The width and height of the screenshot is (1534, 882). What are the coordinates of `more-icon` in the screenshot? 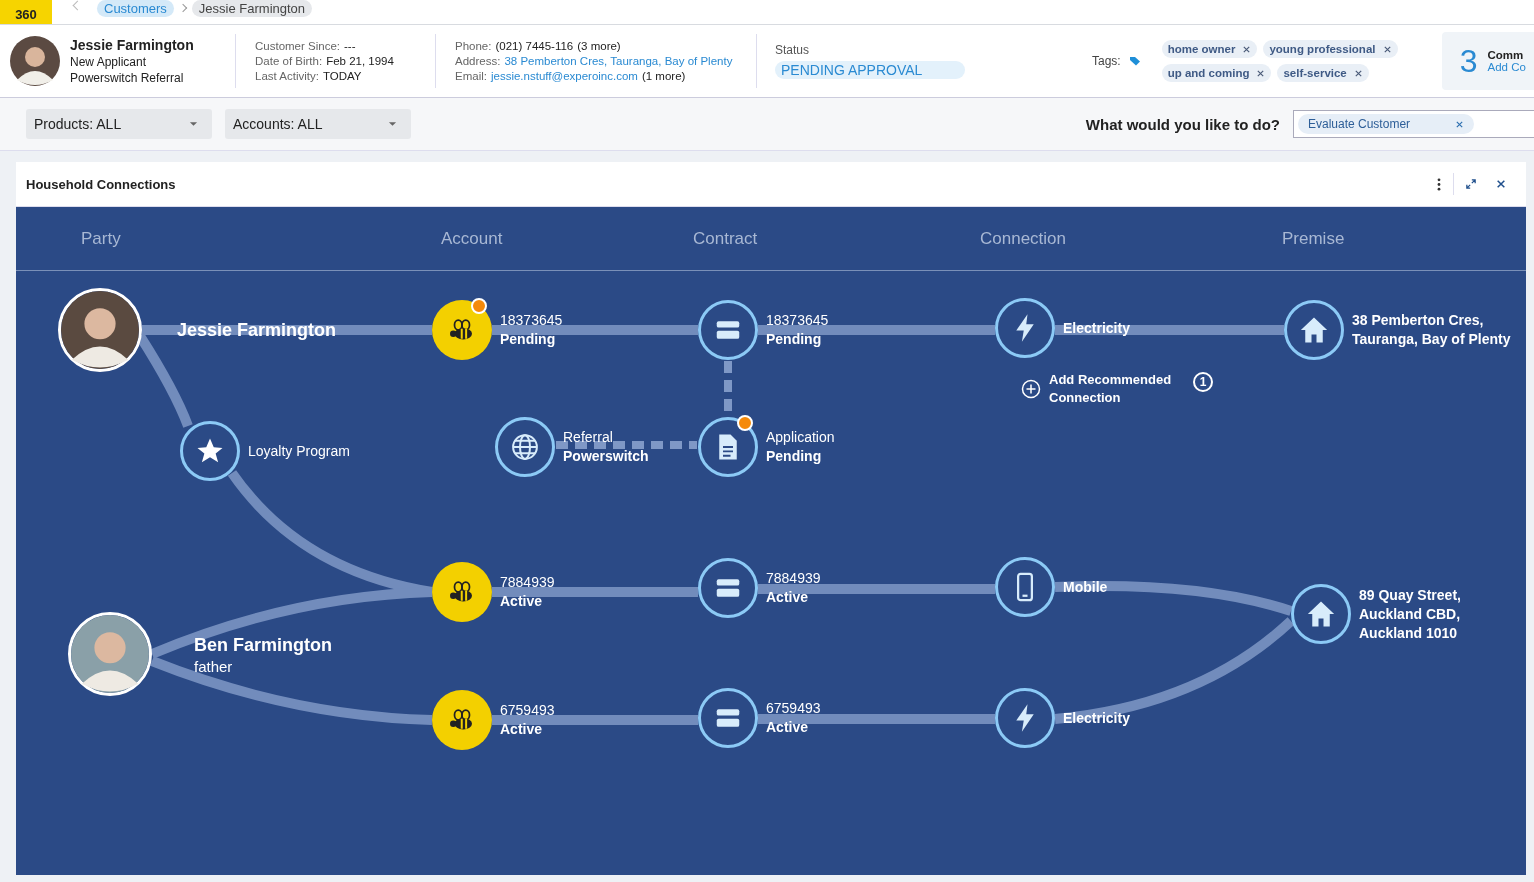 It's located at (1439, 184).